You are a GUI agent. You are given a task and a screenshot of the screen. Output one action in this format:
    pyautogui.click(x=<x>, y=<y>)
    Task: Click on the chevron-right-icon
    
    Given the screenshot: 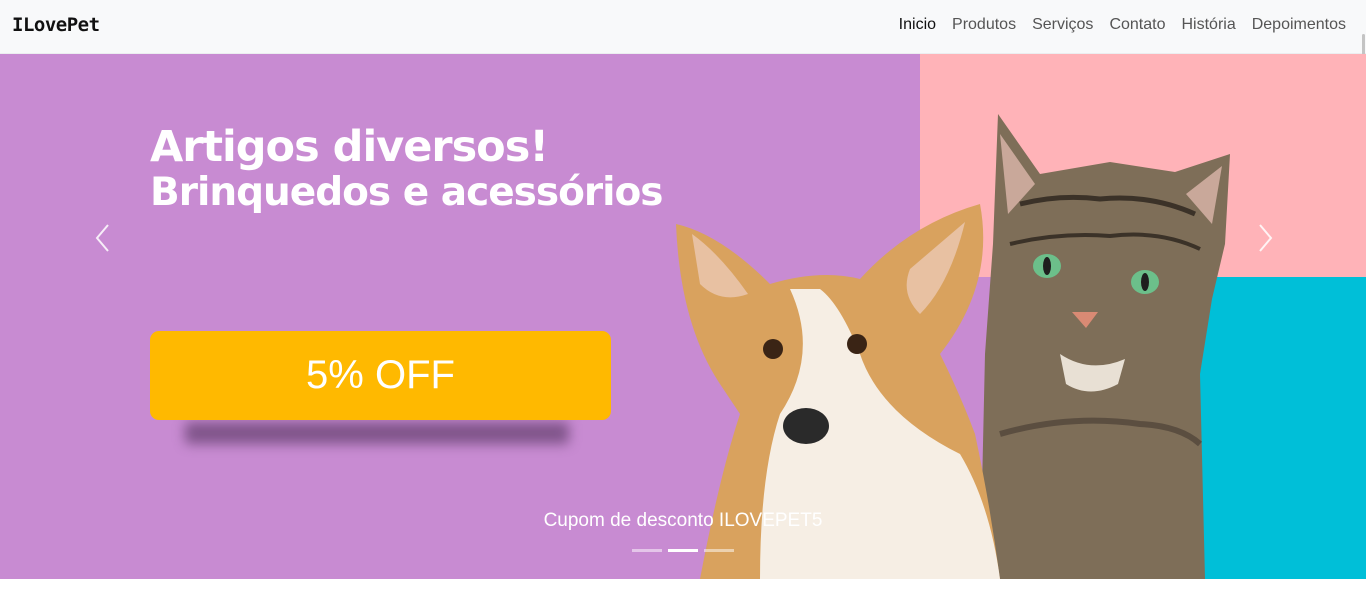 What is the action you would take?
    pyautogui.click(x=1266, y=238)
    